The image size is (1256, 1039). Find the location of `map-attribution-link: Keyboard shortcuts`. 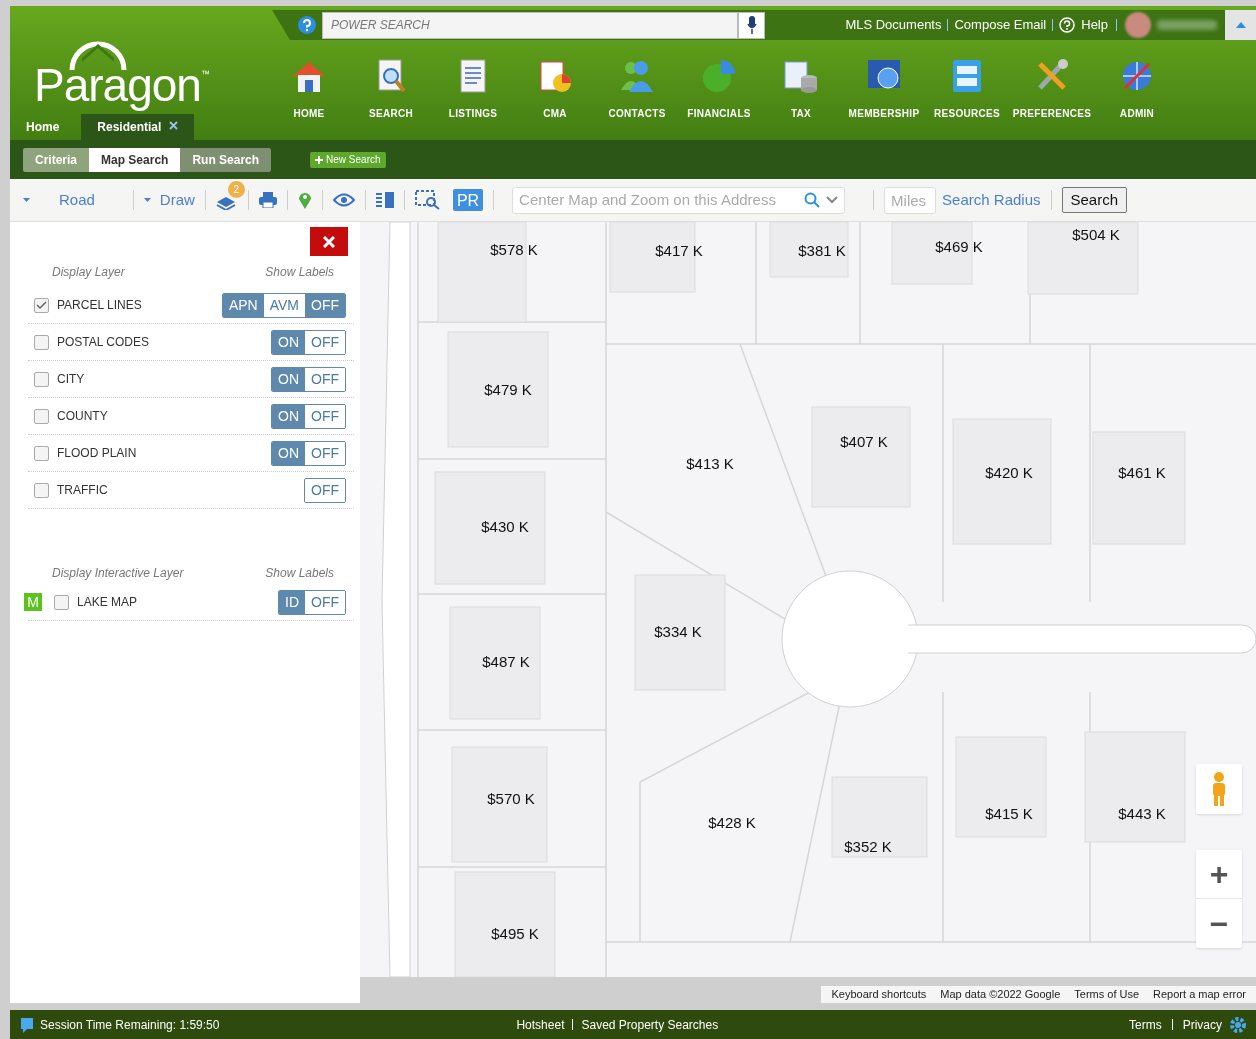

map-attribution-link: Keyboard shortcuts is located at coordinates (879, 994).